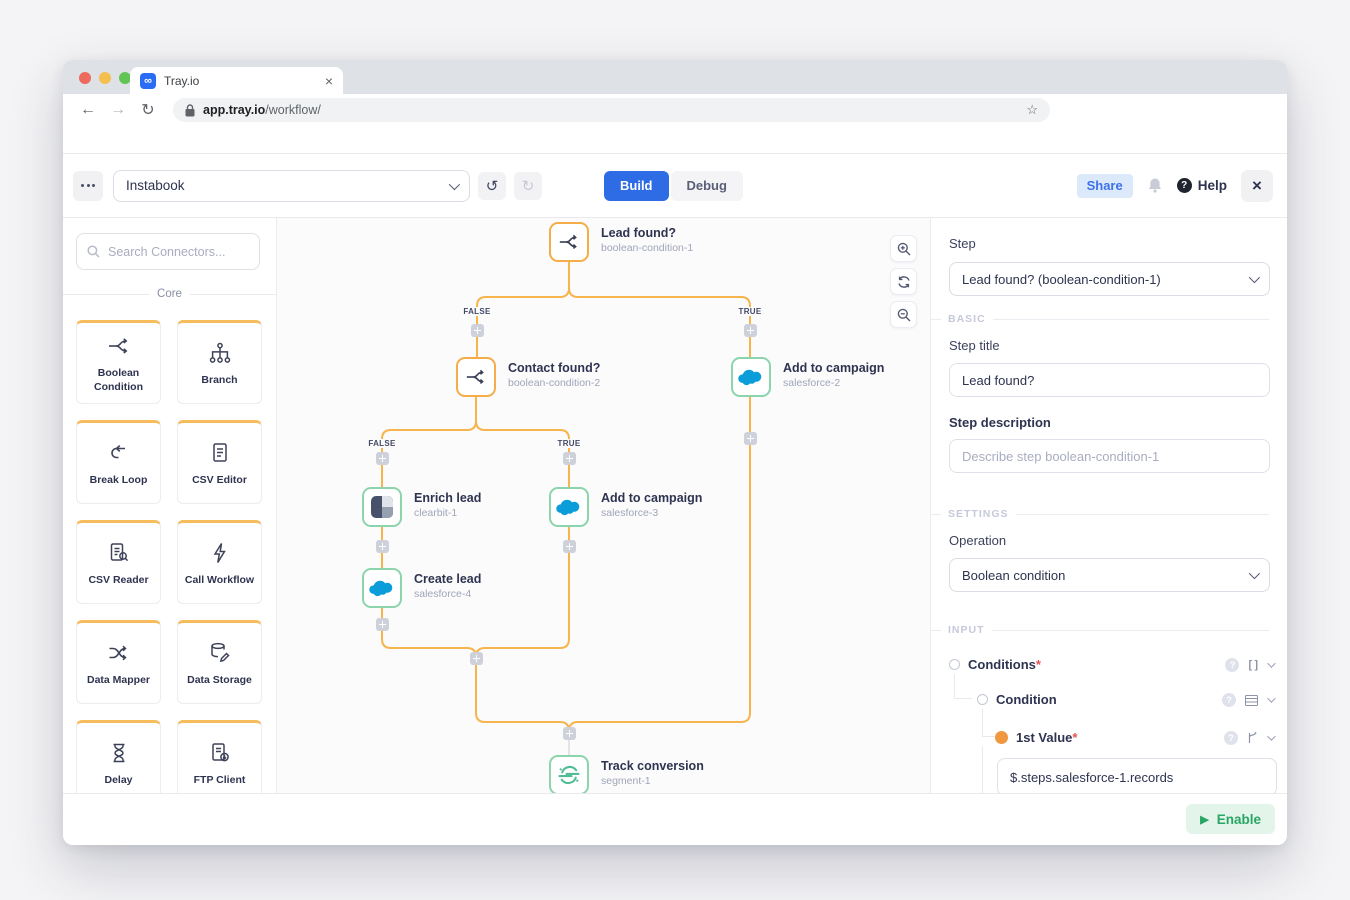 The width and height of the screenshot is (1350, 900). I want to click on node-salesforce-3: Add to campaign salesforce-3, so click(625, 507).